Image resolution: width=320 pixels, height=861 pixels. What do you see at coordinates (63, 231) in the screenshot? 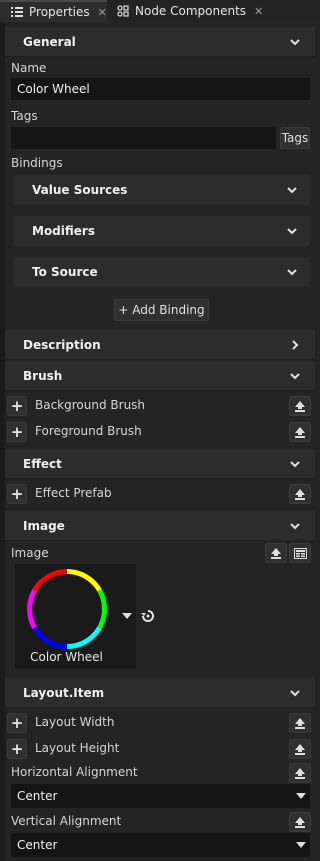
I see `binding-group-title: Modifiers` at bounding box center [63, 231].